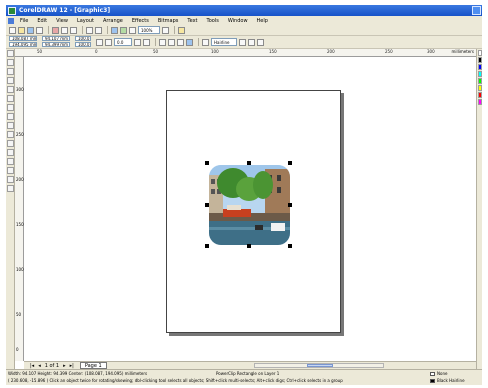  What do you see at coordinates (64, 30) in the screenshot?
I see `copy-icon` at bounding box center [64, 30].